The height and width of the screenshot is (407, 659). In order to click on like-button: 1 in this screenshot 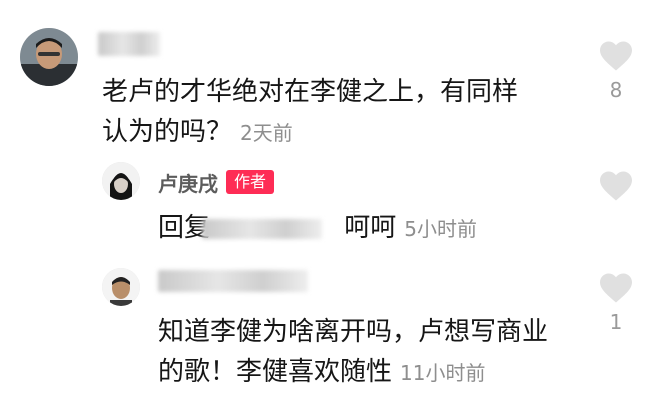, I will do `click(616, 303)`.